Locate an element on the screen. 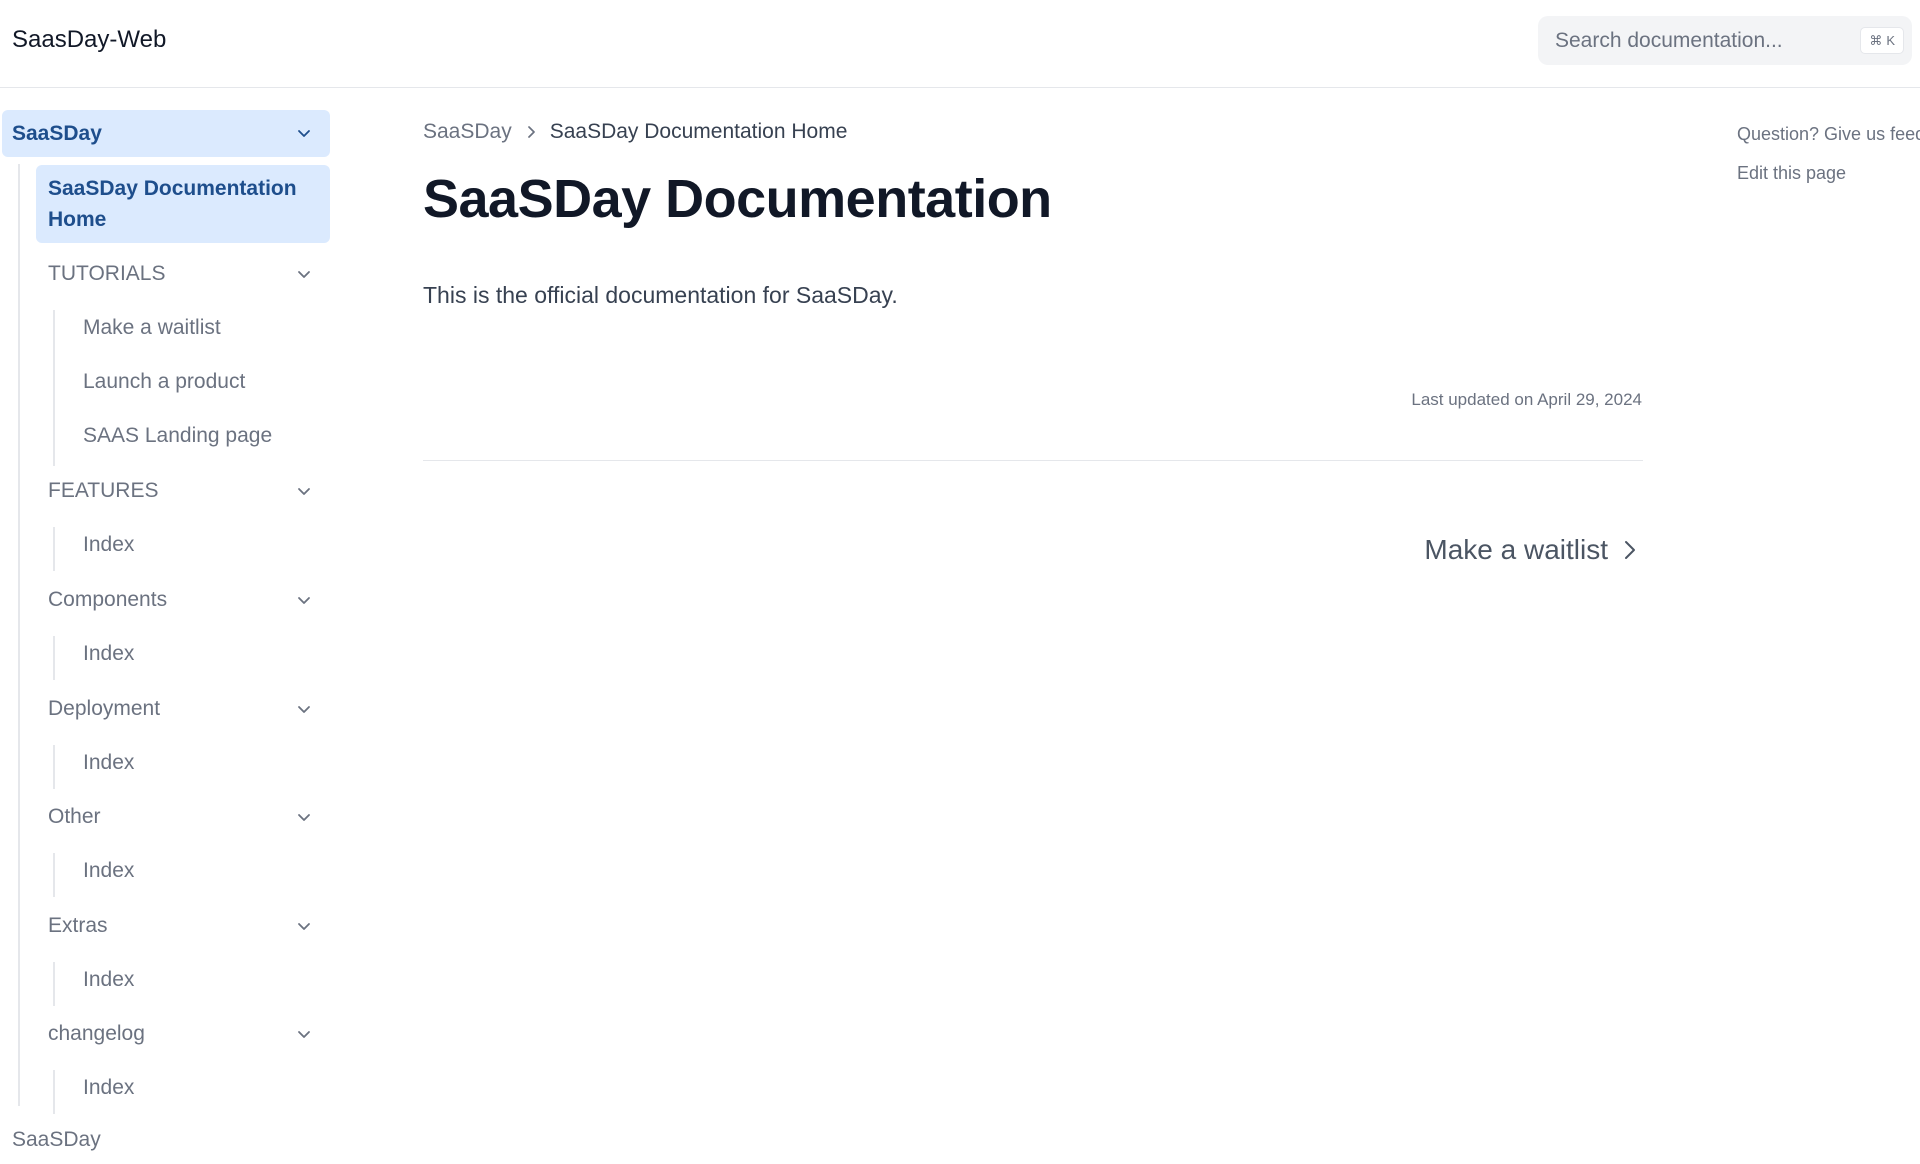 The width and height of the screenshot is (1920, 1164). sidebar-item-extras-index: Index is located at coordinates (108, 980).